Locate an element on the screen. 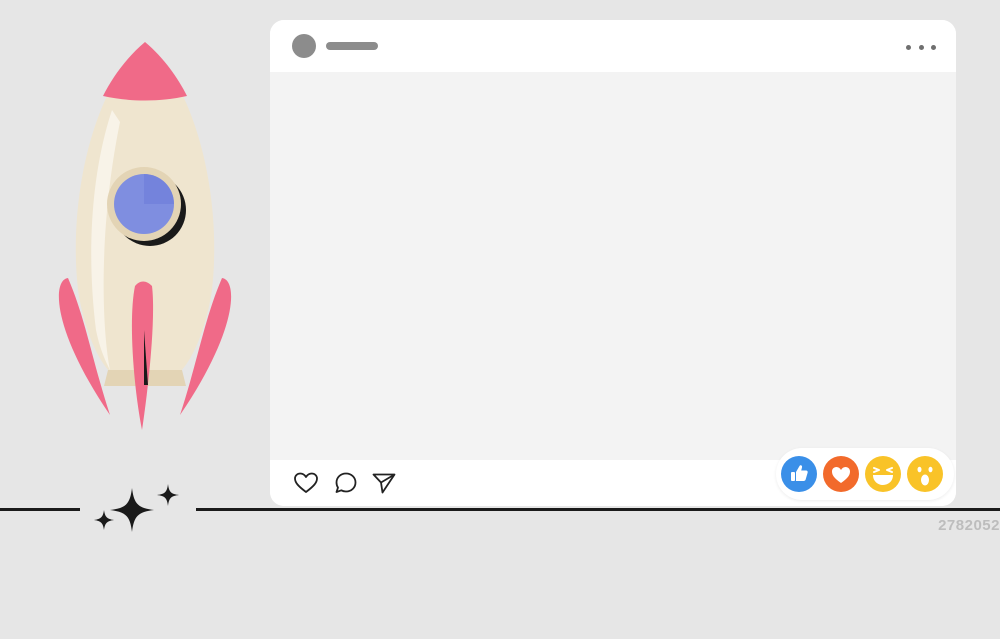  heart-outline-icon is located at coordinates (306, 483).